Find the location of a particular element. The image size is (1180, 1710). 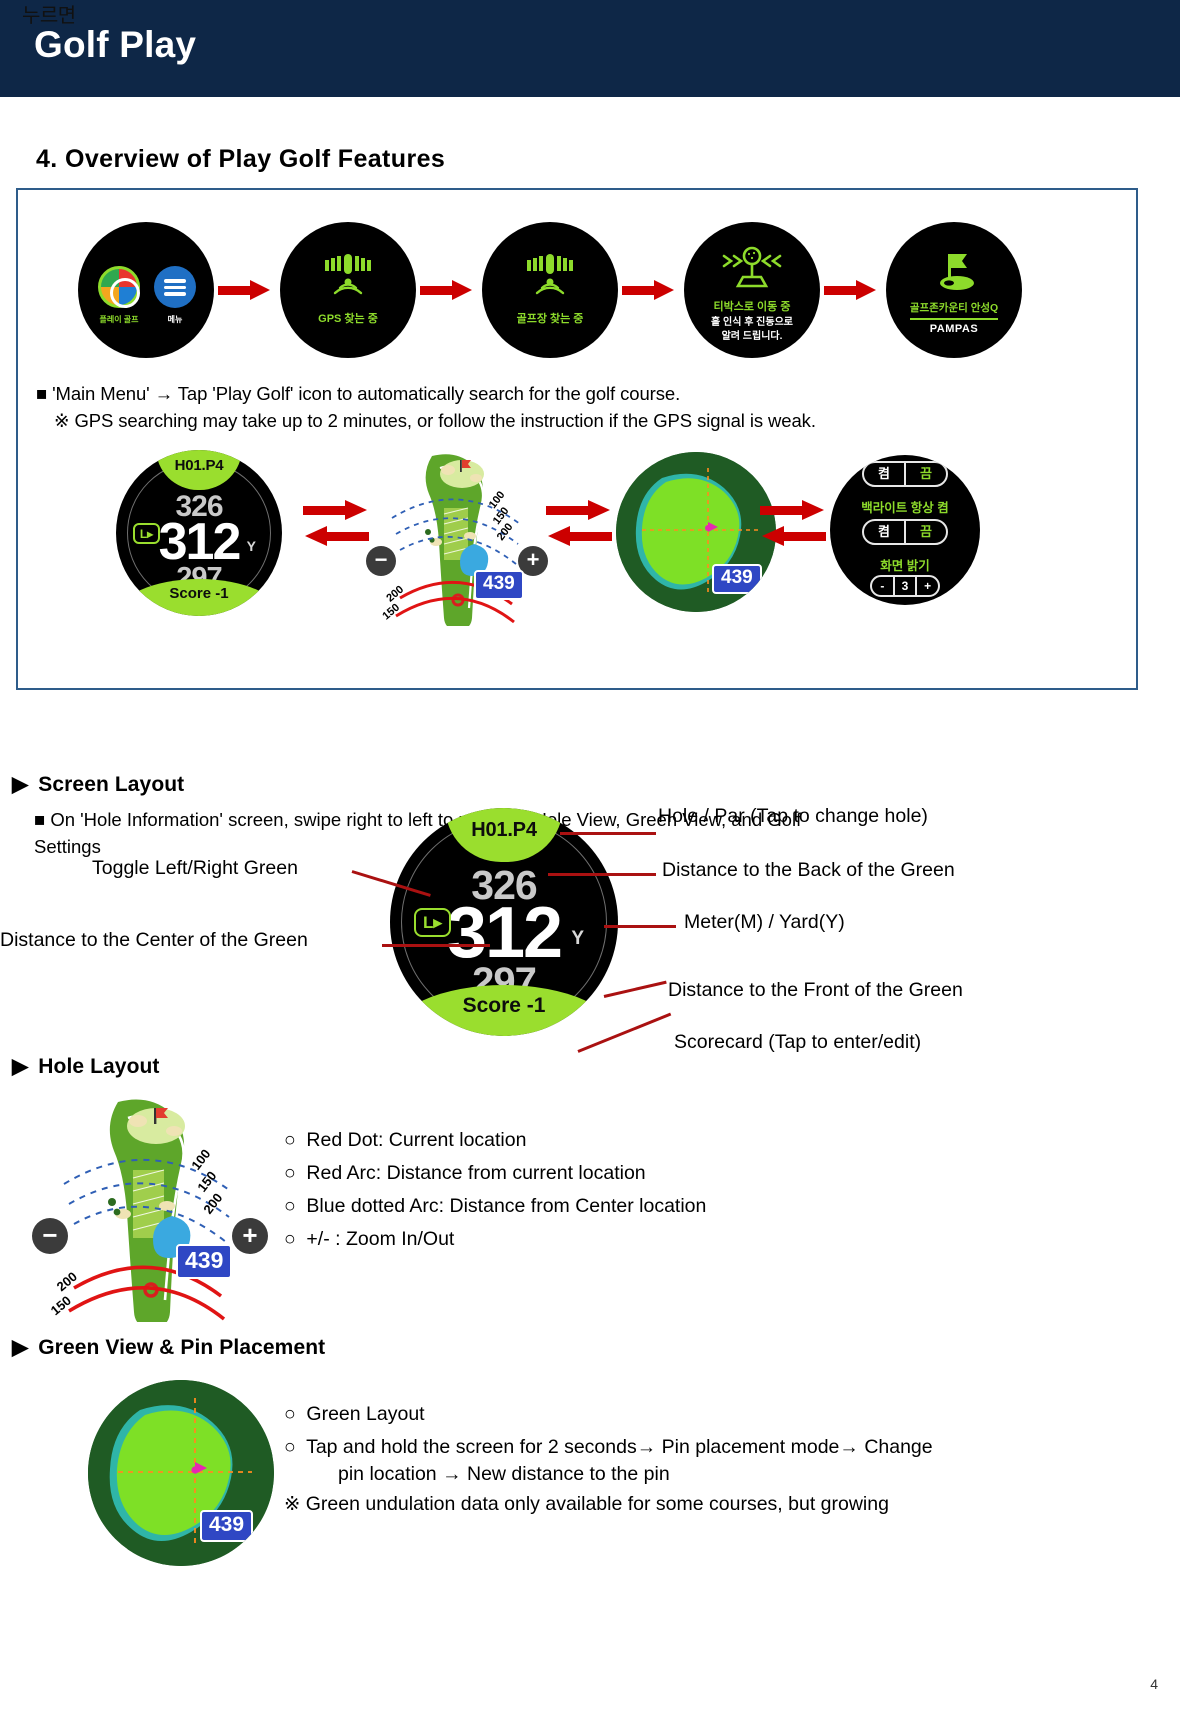

course-searching-caption: 골프장 찾는 중 is located at coordinates (550, 319).